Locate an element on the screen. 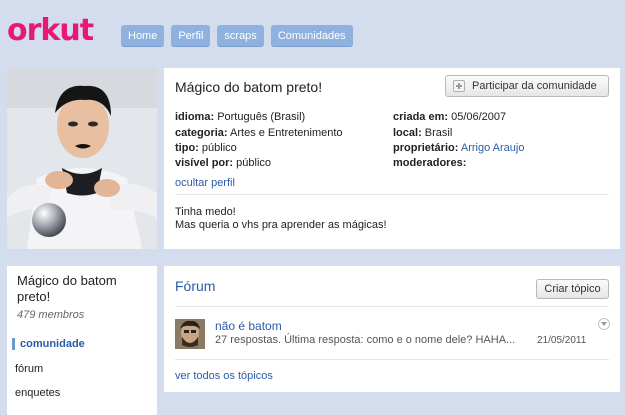  all-topics-link: ver todos os tópicos is located at coordinates (224, 376).